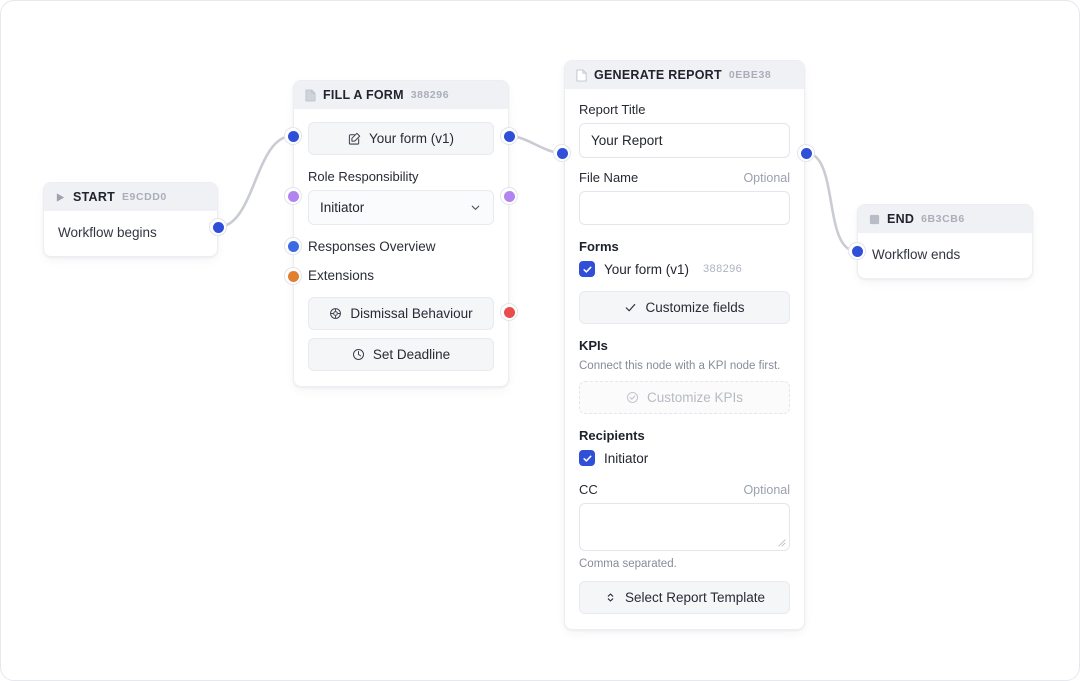 The width and height of the screenshot is (1080, 681). What do you see at coordinates (509, 196) in the screenshot?
I see `handle-form-role-source` at bounding box center [509, 196].